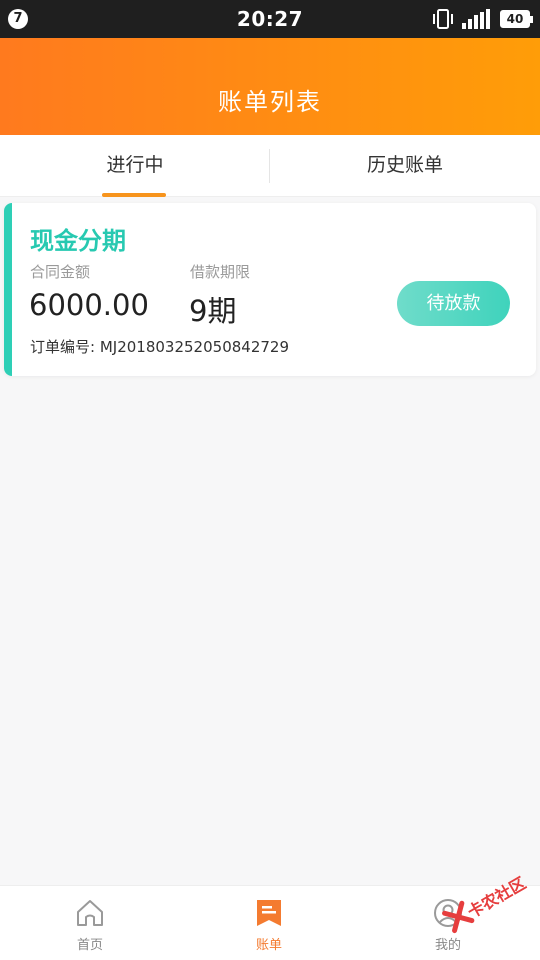 The width and height of the screenshot is (540, 960). I want to click on order-number-value: MJ201803252050842729, so click(194, 347).